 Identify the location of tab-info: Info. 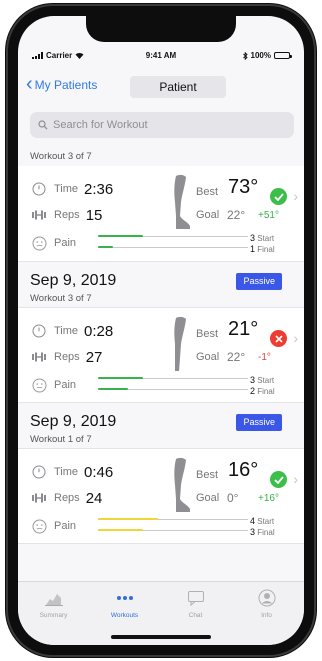
(266, 603).